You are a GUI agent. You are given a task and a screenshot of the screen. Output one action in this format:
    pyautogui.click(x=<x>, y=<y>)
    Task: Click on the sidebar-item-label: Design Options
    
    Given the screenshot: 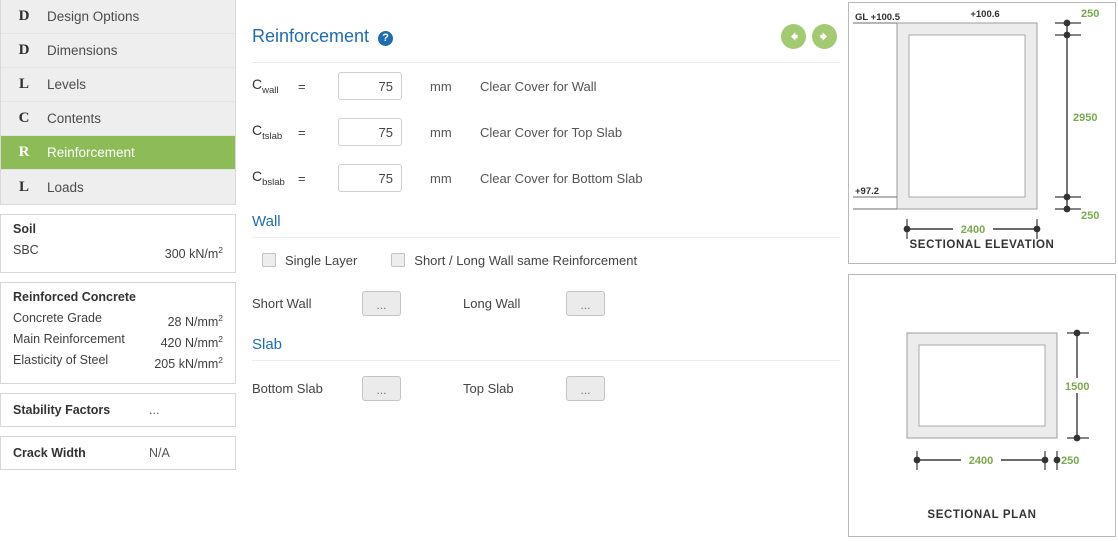 What is the action you would take?
    pyautogui.click(x=93, y=16)
    